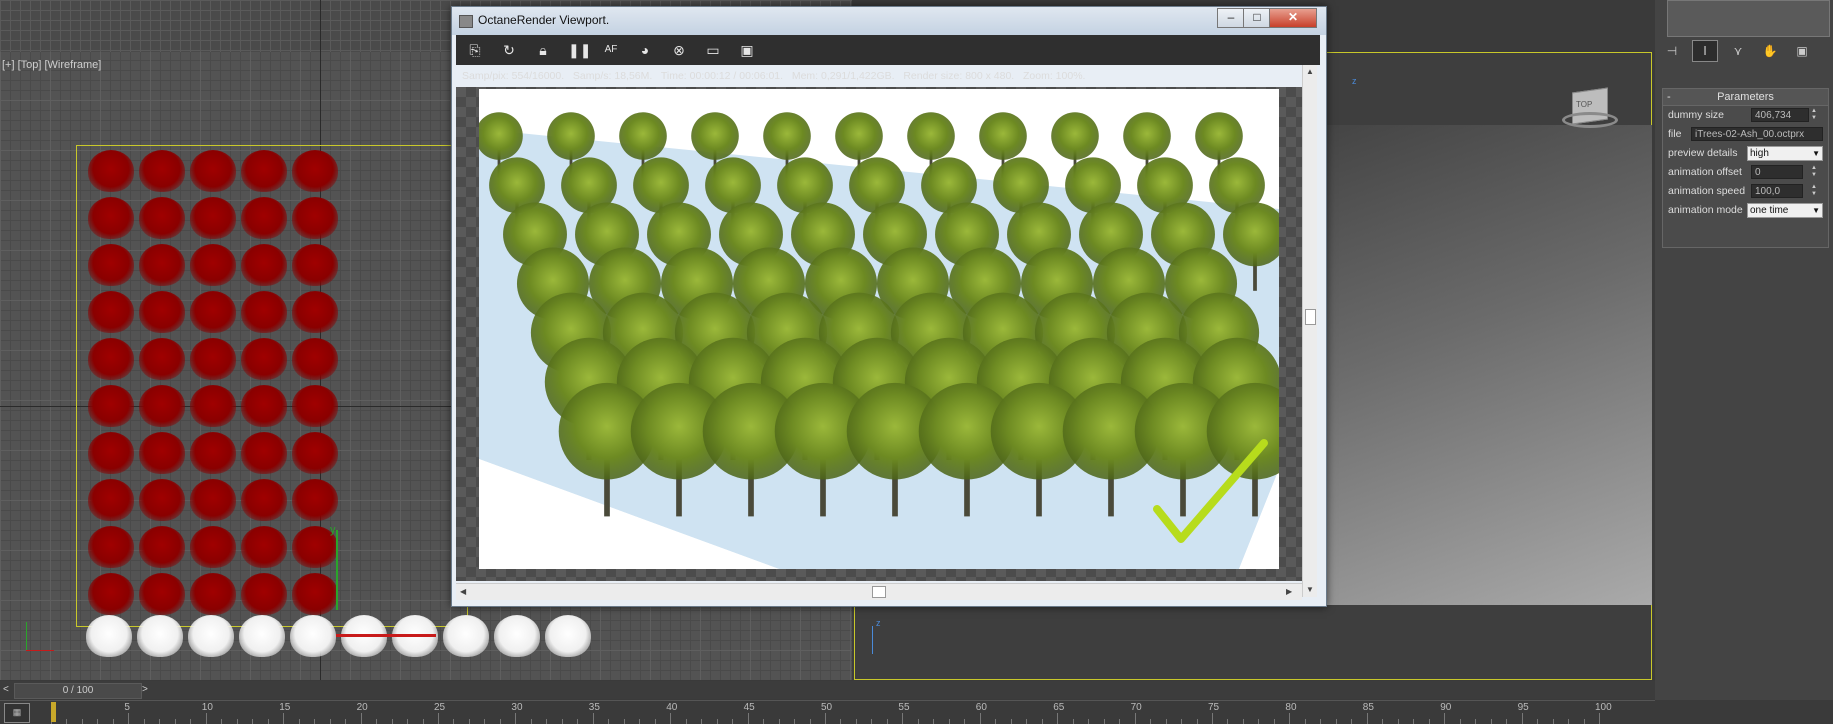  Describe the element at coordinates (509, 50) in the screenshot. I see `refresh-icon: ↻` at that location.